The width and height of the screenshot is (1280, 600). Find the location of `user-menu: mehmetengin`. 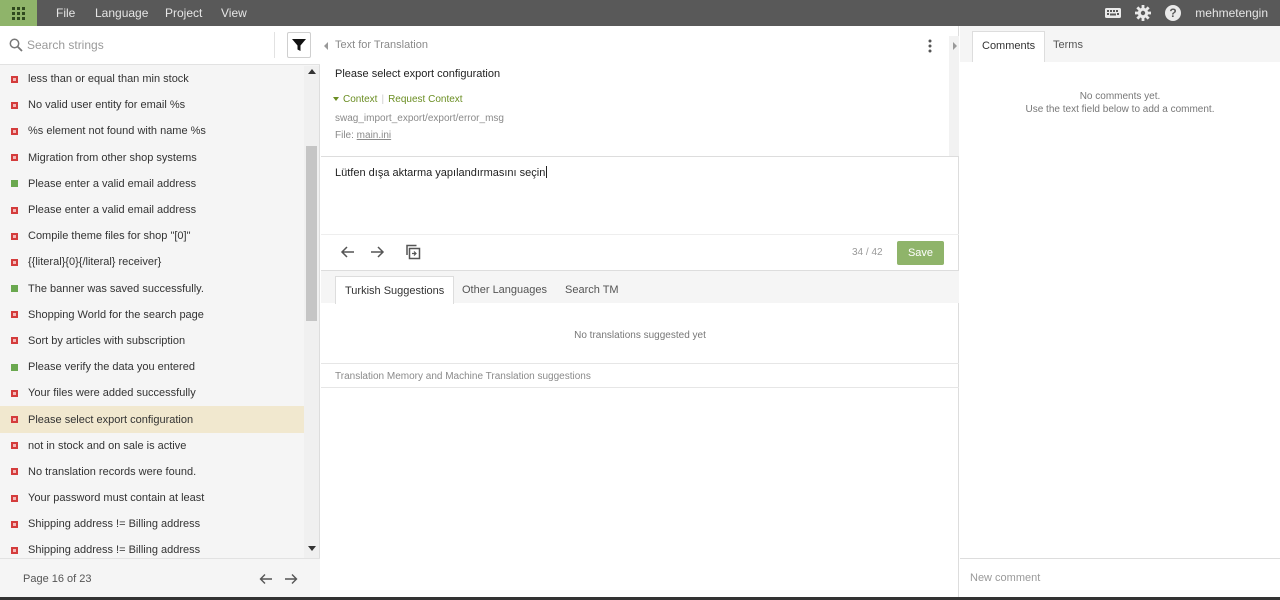

user-menu: mehmetengin is located at coordinates (1231, 13).